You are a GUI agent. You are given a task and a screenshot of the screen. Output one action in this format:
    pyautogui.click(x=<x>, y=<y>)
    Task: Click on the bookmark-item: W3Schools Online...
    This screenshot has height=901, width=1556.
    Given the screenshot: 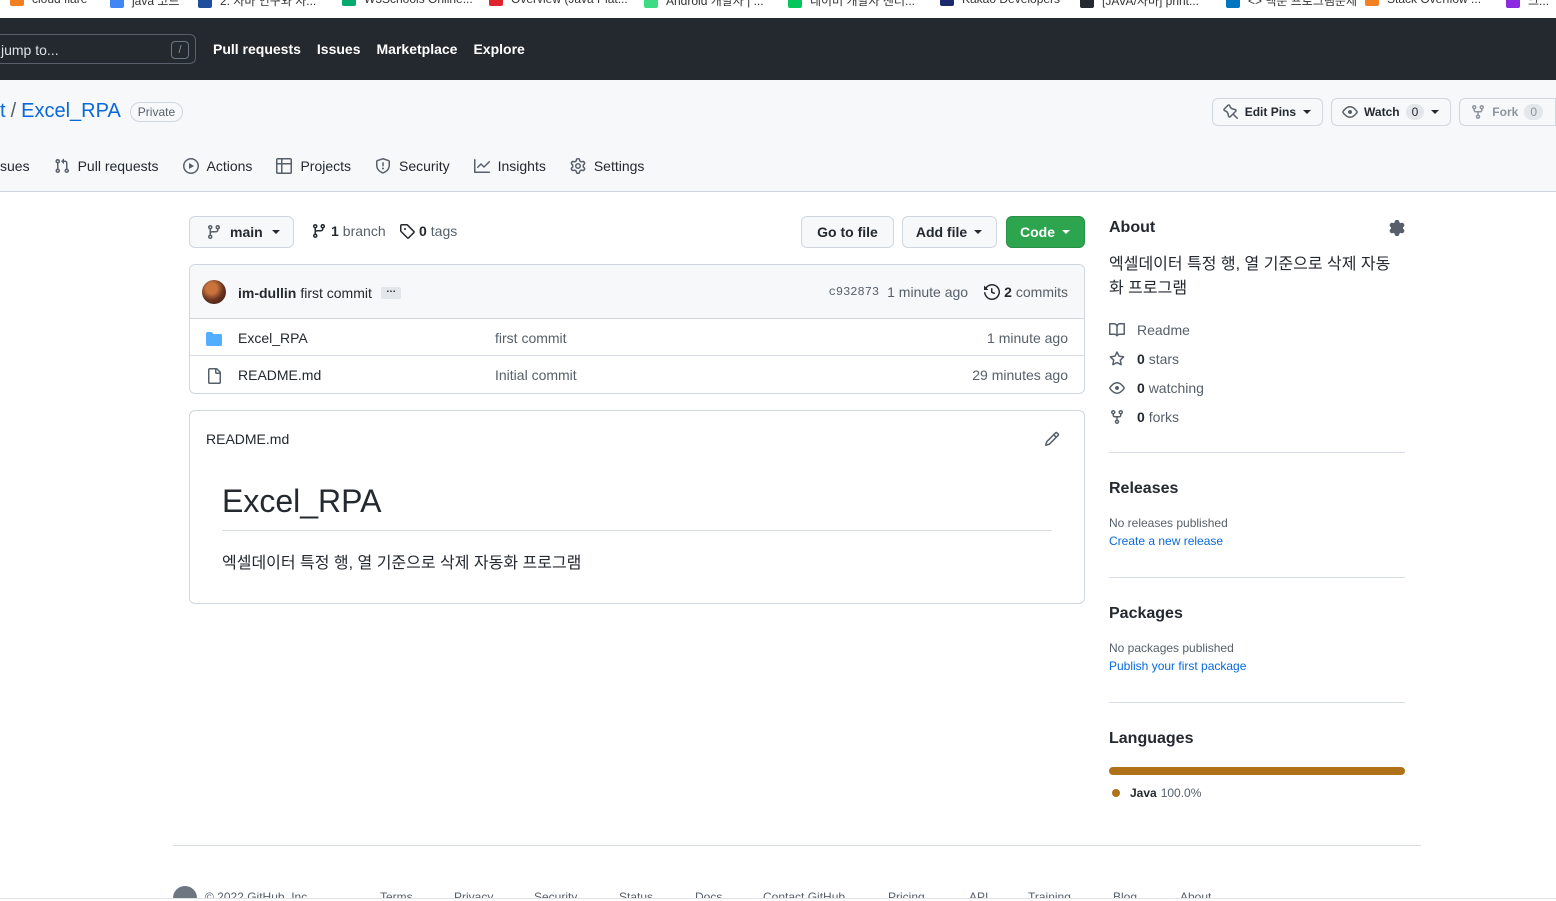 What is the action you would take?
    pyautogui.click(x=407, y=3)
    